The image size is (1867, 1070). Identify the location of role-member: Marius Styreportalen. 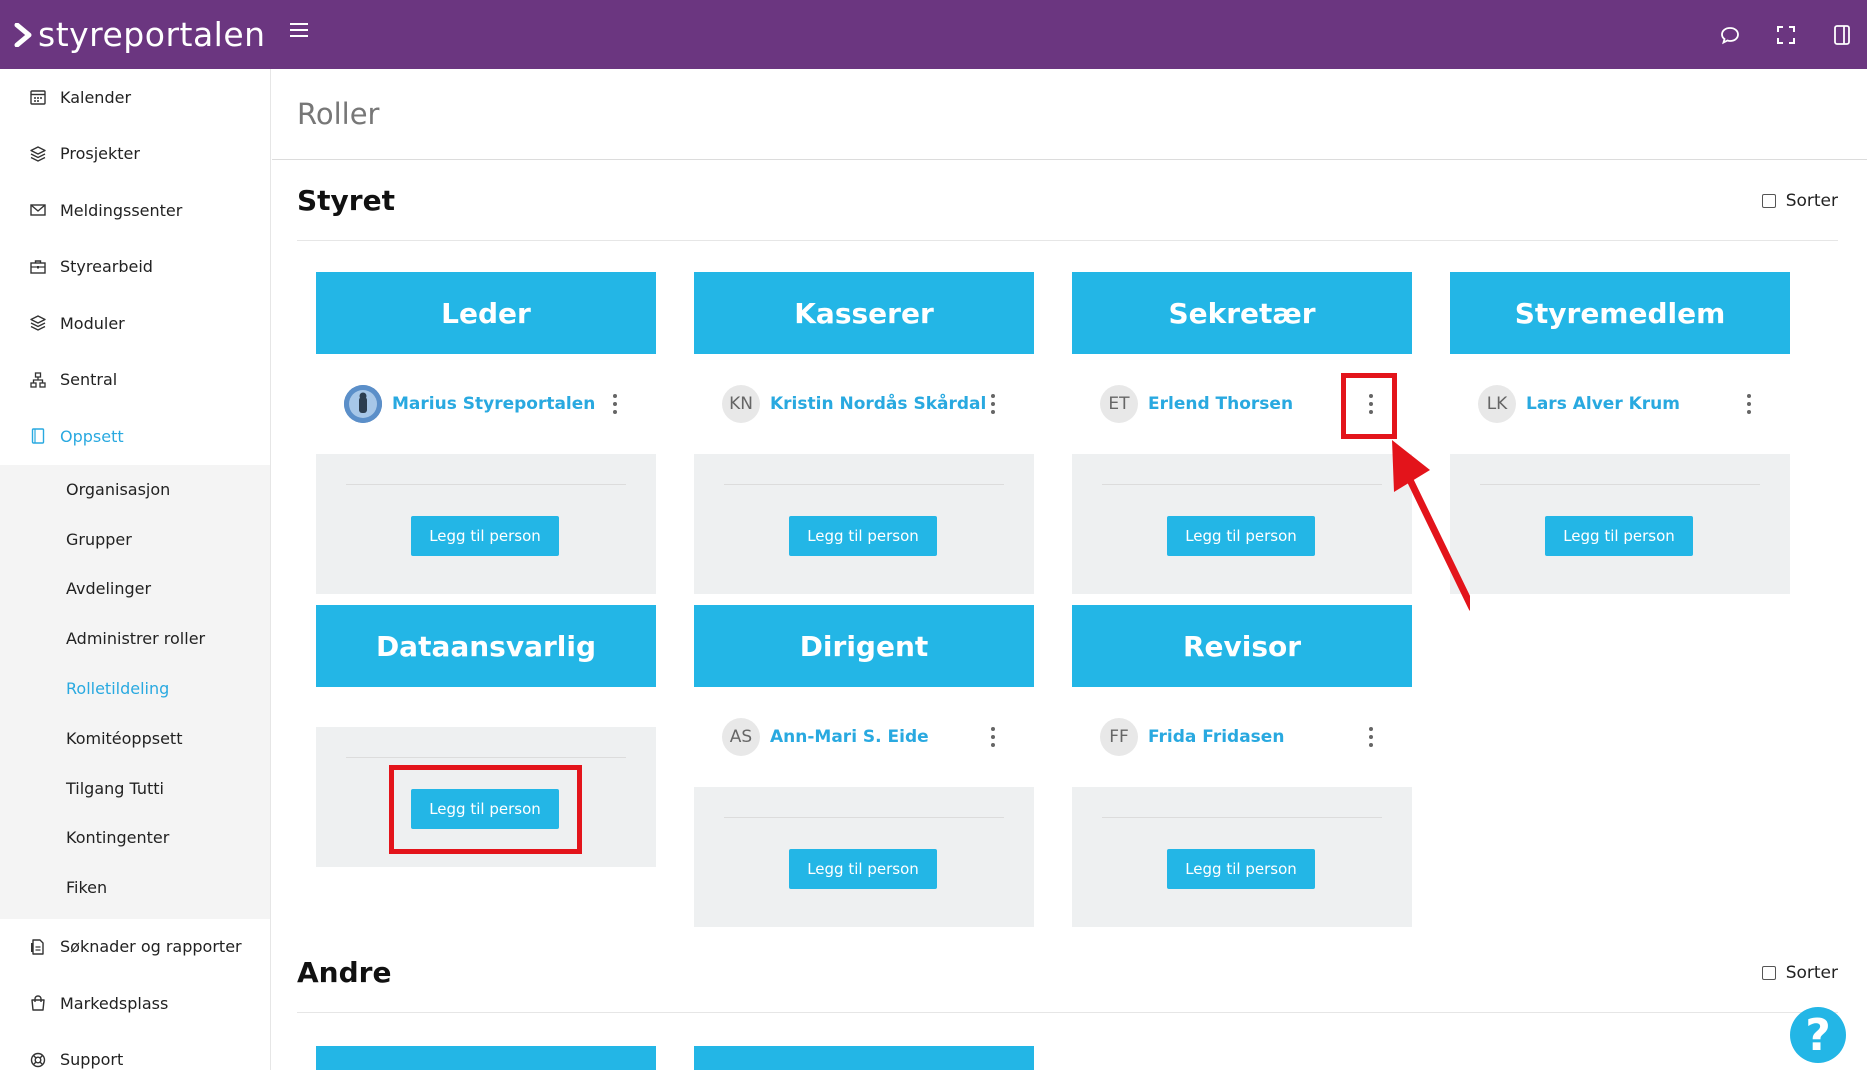
(486, 404).